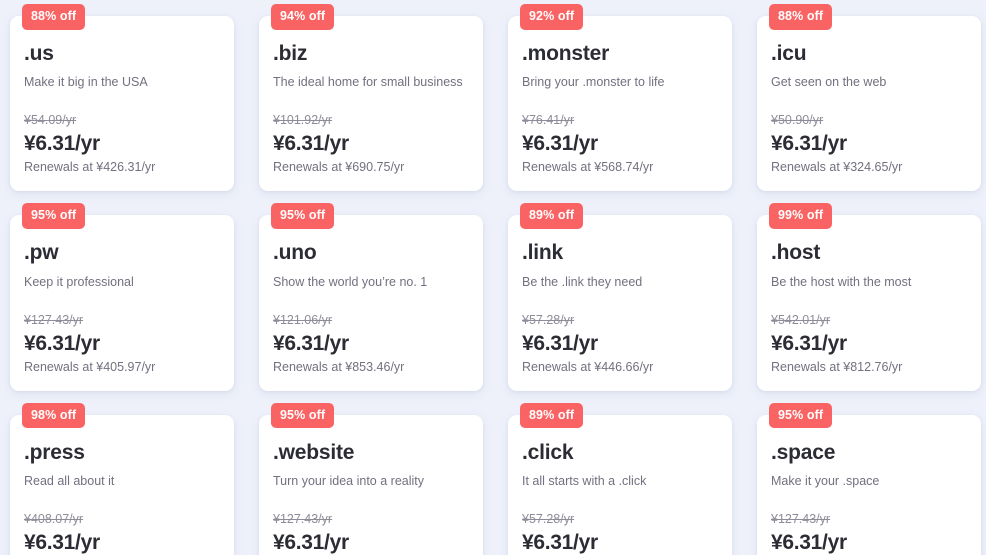  What do you see at coordinates (789, 53) in the screenshot?
I see `tld-name: .icu` at bounding box center [789, 53].